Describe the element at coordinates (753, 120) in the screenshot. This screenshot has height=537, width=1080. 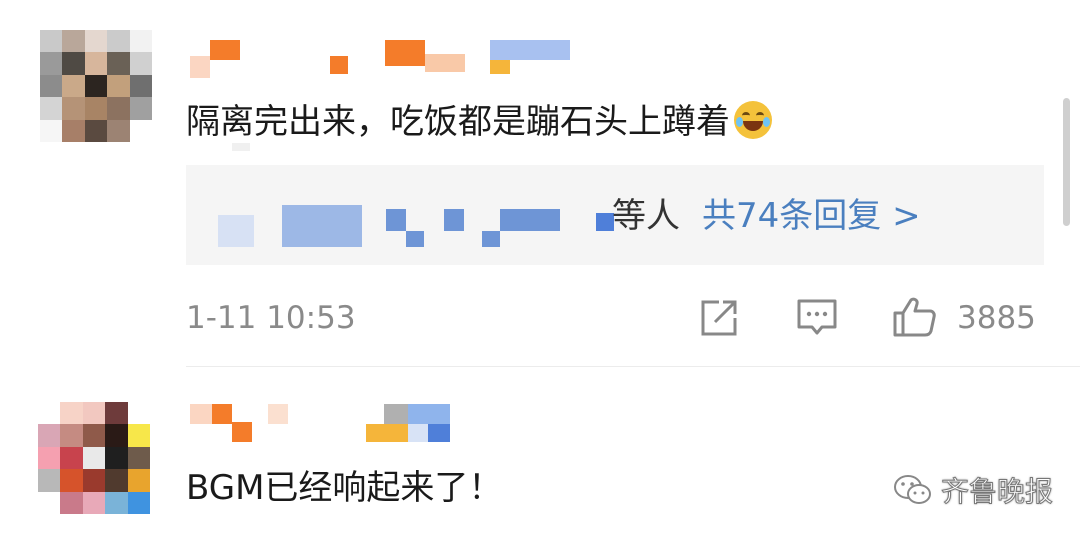
I see `laughing-emoji-icon` at that location.